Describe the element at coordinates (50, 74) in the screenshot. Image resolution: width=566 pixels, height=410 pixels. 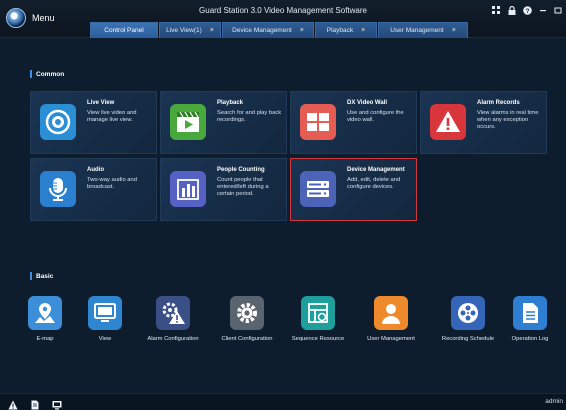
I see `section-label: Common` at that location.